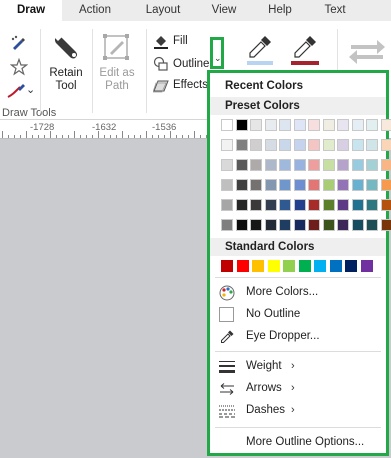 The image size is (391, 458). I want to click on fill-button: Fill, so click(180, 41).